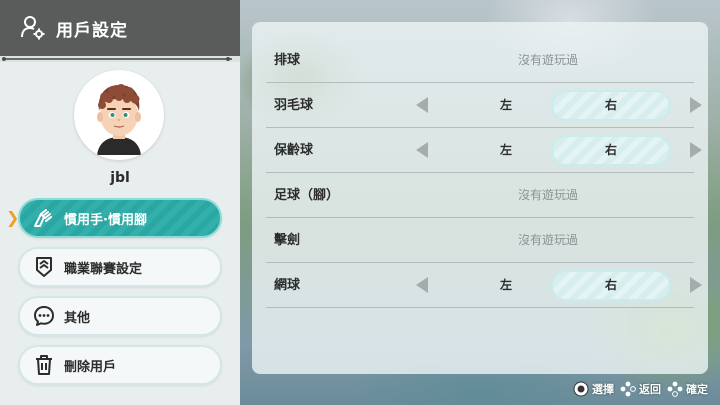  I want to click on header: 用戶設定, so click(120, 28).